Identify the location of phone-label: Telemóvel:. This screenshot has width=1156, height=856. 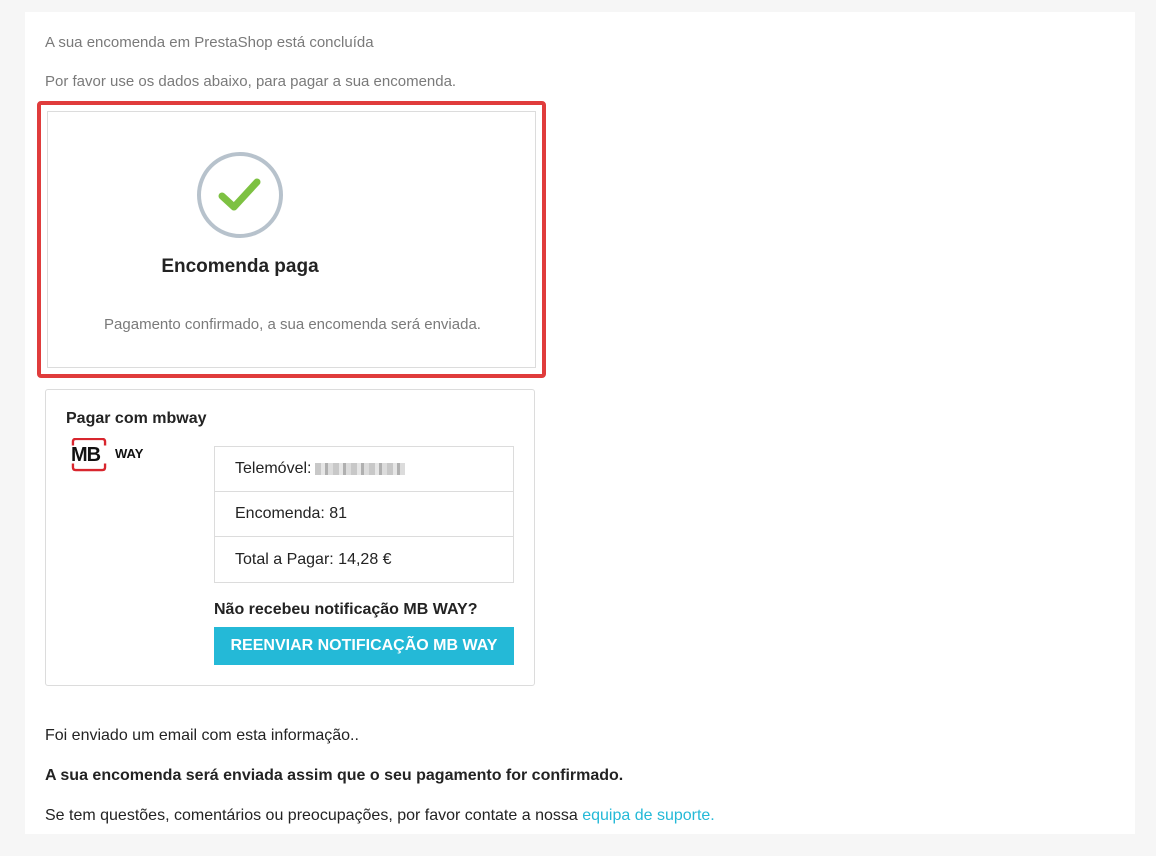
(273, 468).